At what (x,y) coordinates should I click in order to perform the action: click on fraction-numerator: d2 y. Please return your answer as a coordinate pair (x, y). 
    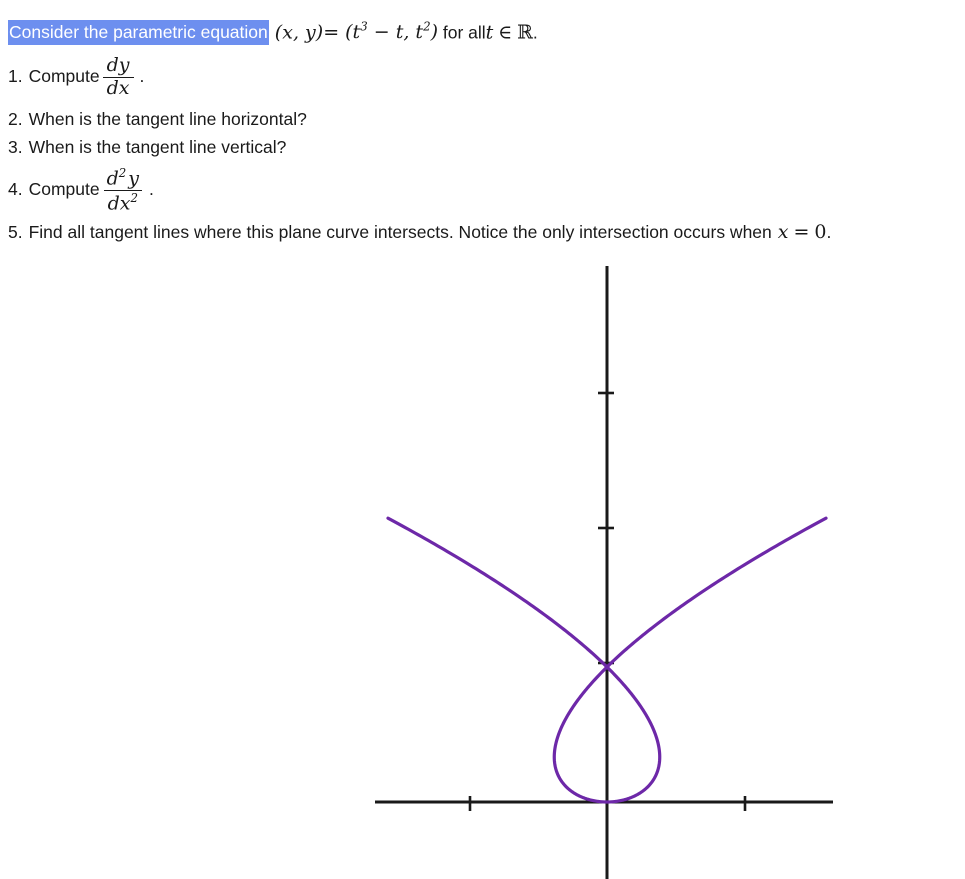
    Looking at the image, I should click on (122, 177).